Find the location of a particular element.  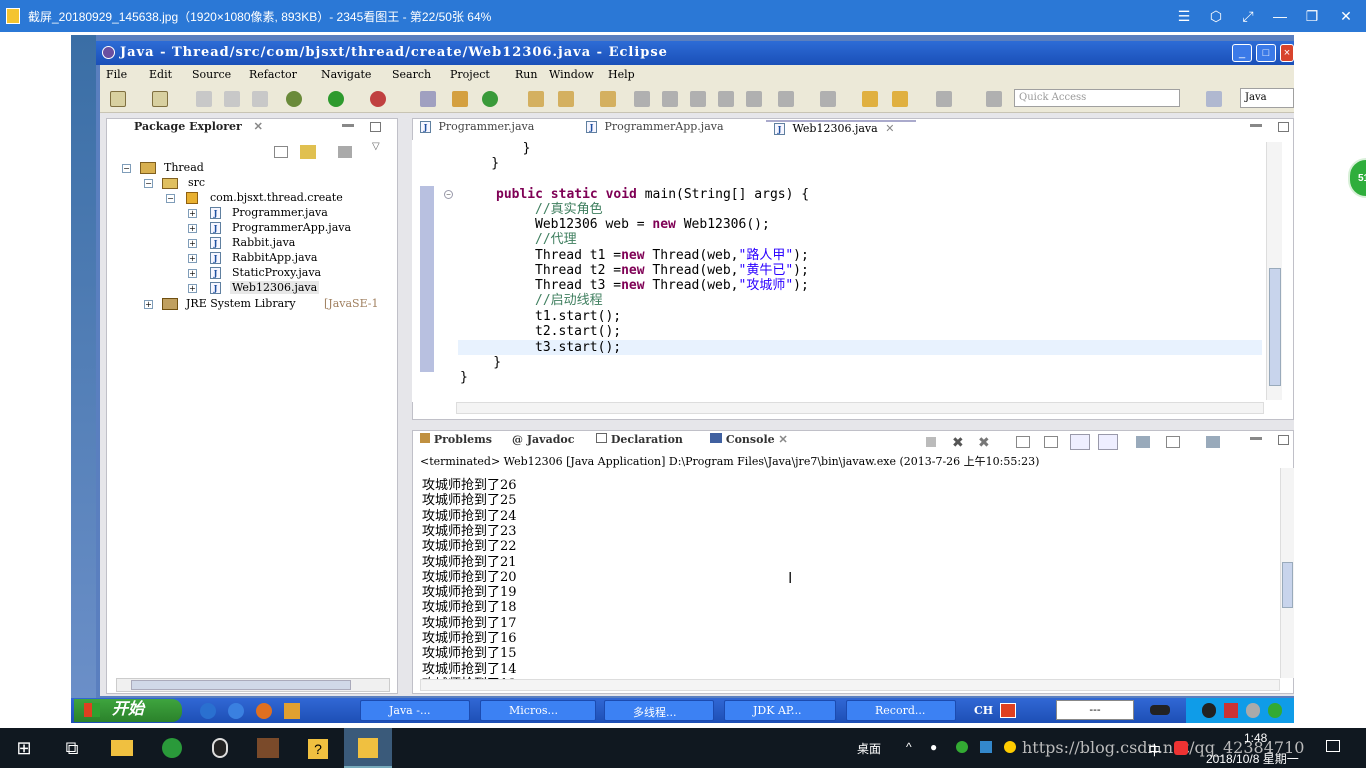

block-select-icon is located at coordinates (726, 99).